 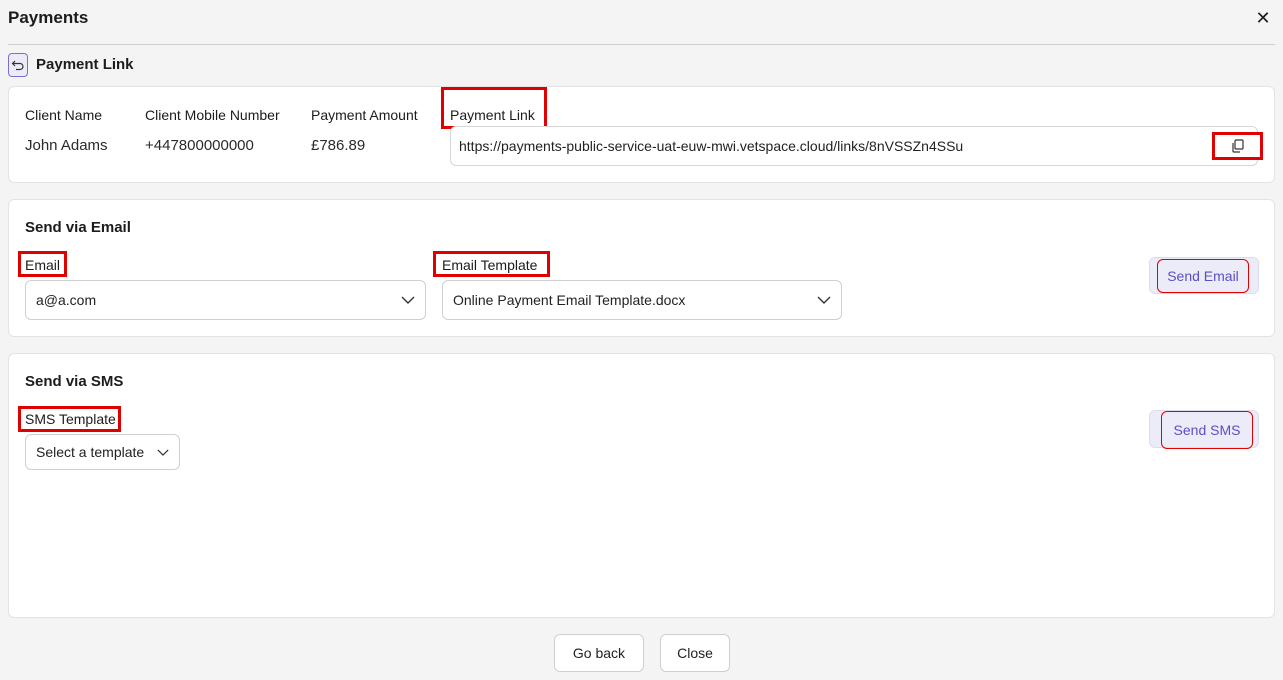 What do you see at coordinates (338, 145) in the screenshot?
I see `payment-amount-value: £786.89` at bounding box center [338, 145].